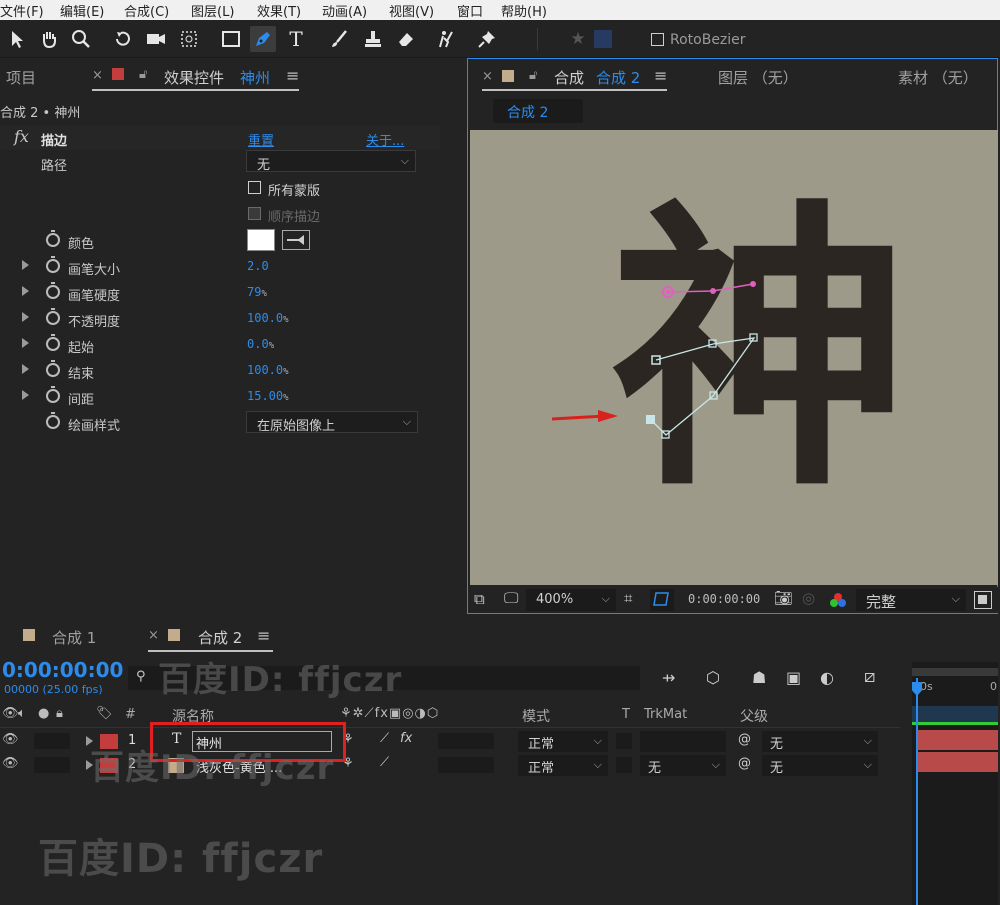 The image size is (1000, 905). Describe the element at coordinates (563, 741) in the screenshot. I see `mode-dropdown: 正常 ⌵` at that location.